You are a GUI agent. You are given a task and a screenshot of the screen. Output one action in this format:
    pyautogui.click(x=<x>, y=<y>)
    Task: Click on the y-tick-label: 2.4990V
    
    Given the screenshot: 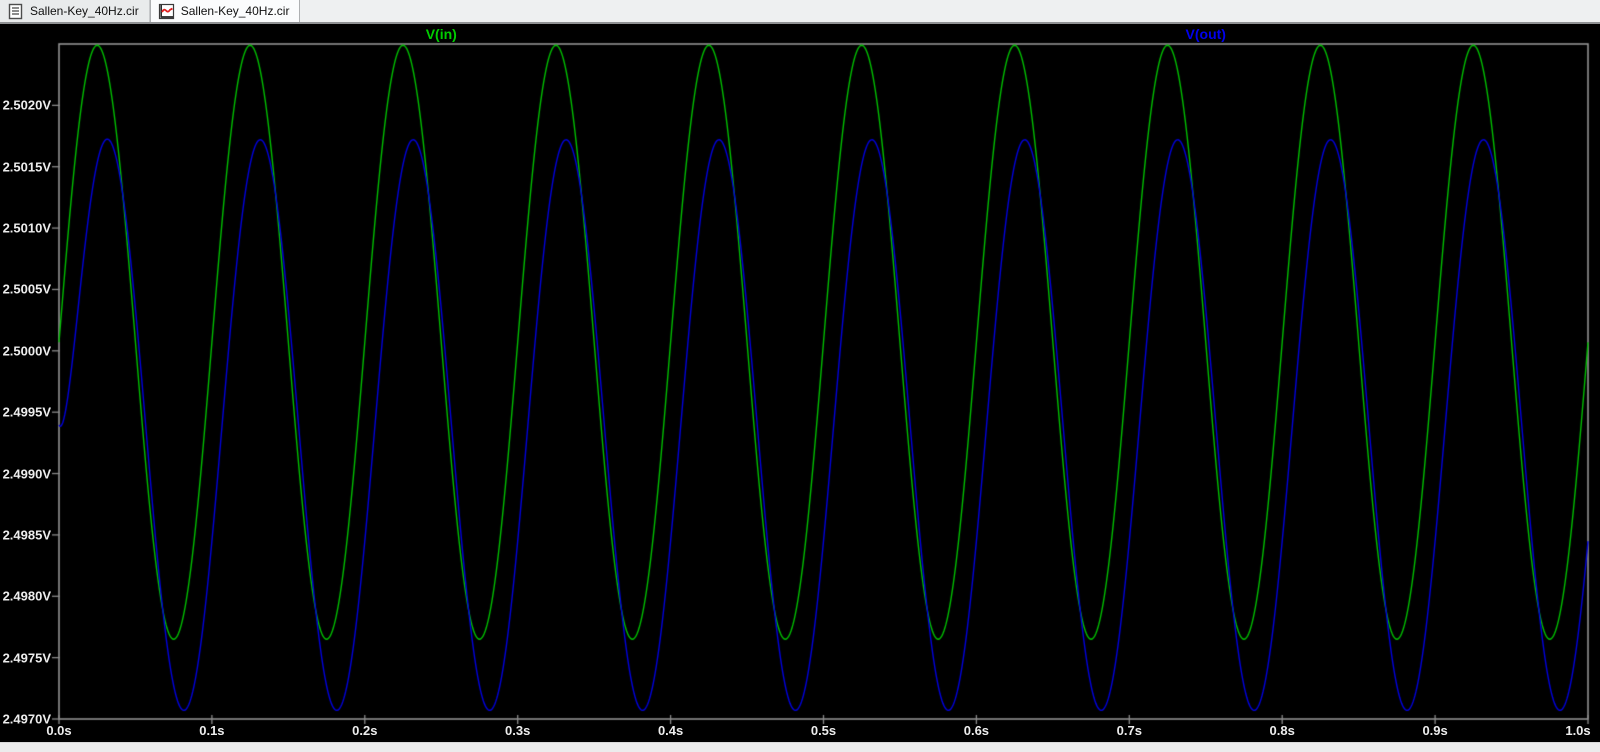 What is the action you would take?
    pyautogui.click(x=26, y=474)
    